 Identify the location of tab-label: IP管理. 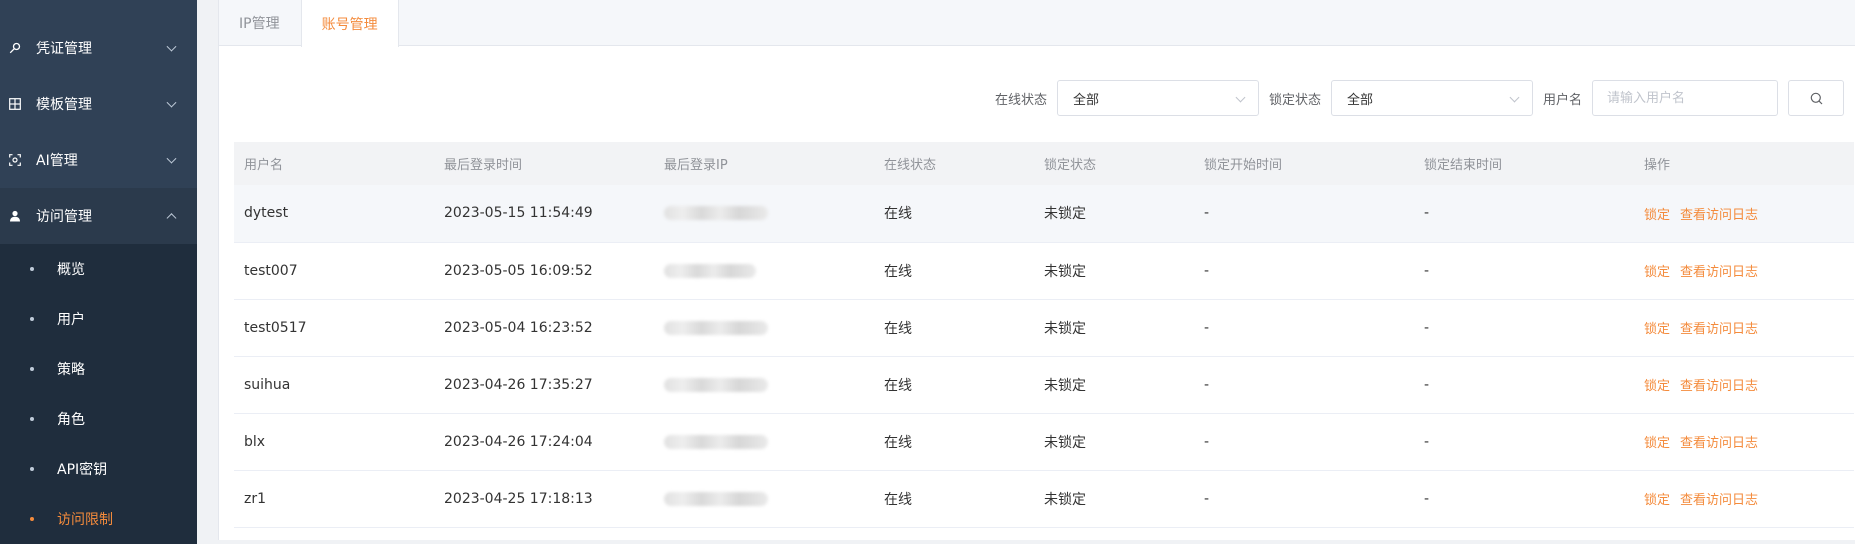
(259, 24).